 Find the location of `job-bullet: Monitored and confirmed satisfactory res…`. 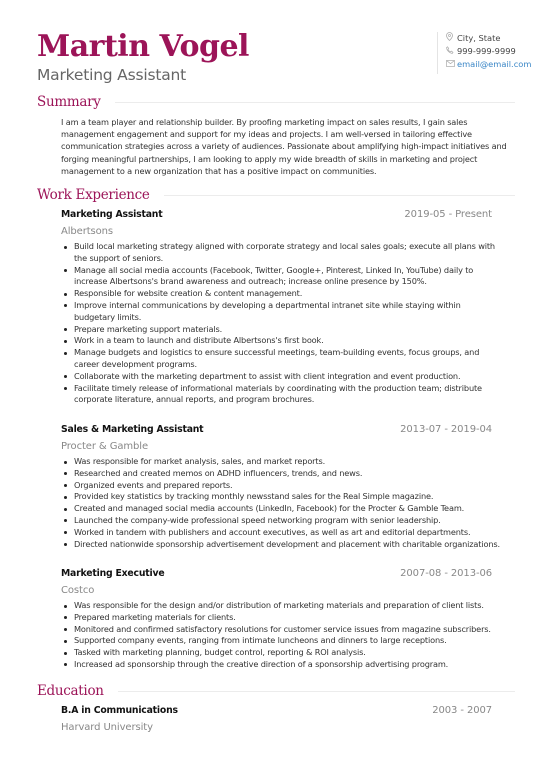

job-bullet: Monitored and confirmed satisfactory res… is located at coordinates (281, 630).